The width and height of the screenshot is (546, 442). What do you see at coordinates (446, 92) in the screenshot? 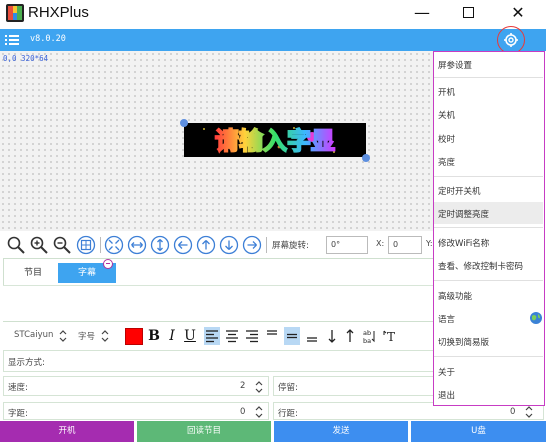
I see `menu-item-power-on: 开机` at bounding box center [446, 92].